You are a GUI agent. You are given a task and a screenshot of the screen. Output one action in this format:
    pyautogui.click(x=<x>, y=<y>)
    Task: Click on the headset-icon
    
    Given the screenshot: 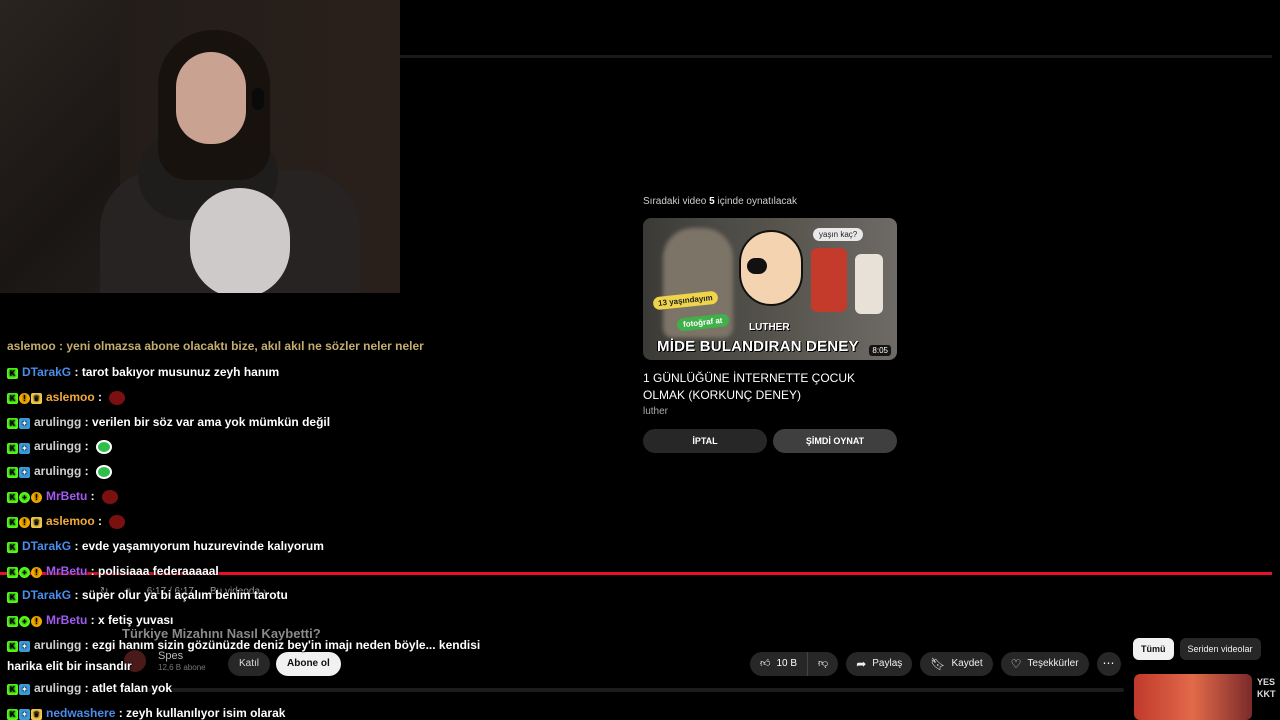 What is the action you would take?
    pyautogui.click(x=258, y=99)
    